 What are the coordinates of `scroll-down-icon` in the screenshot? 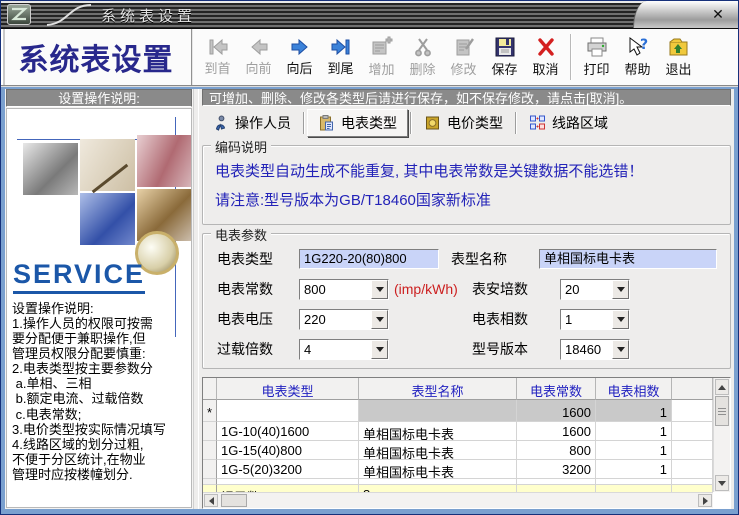 It's located at (722, 483).